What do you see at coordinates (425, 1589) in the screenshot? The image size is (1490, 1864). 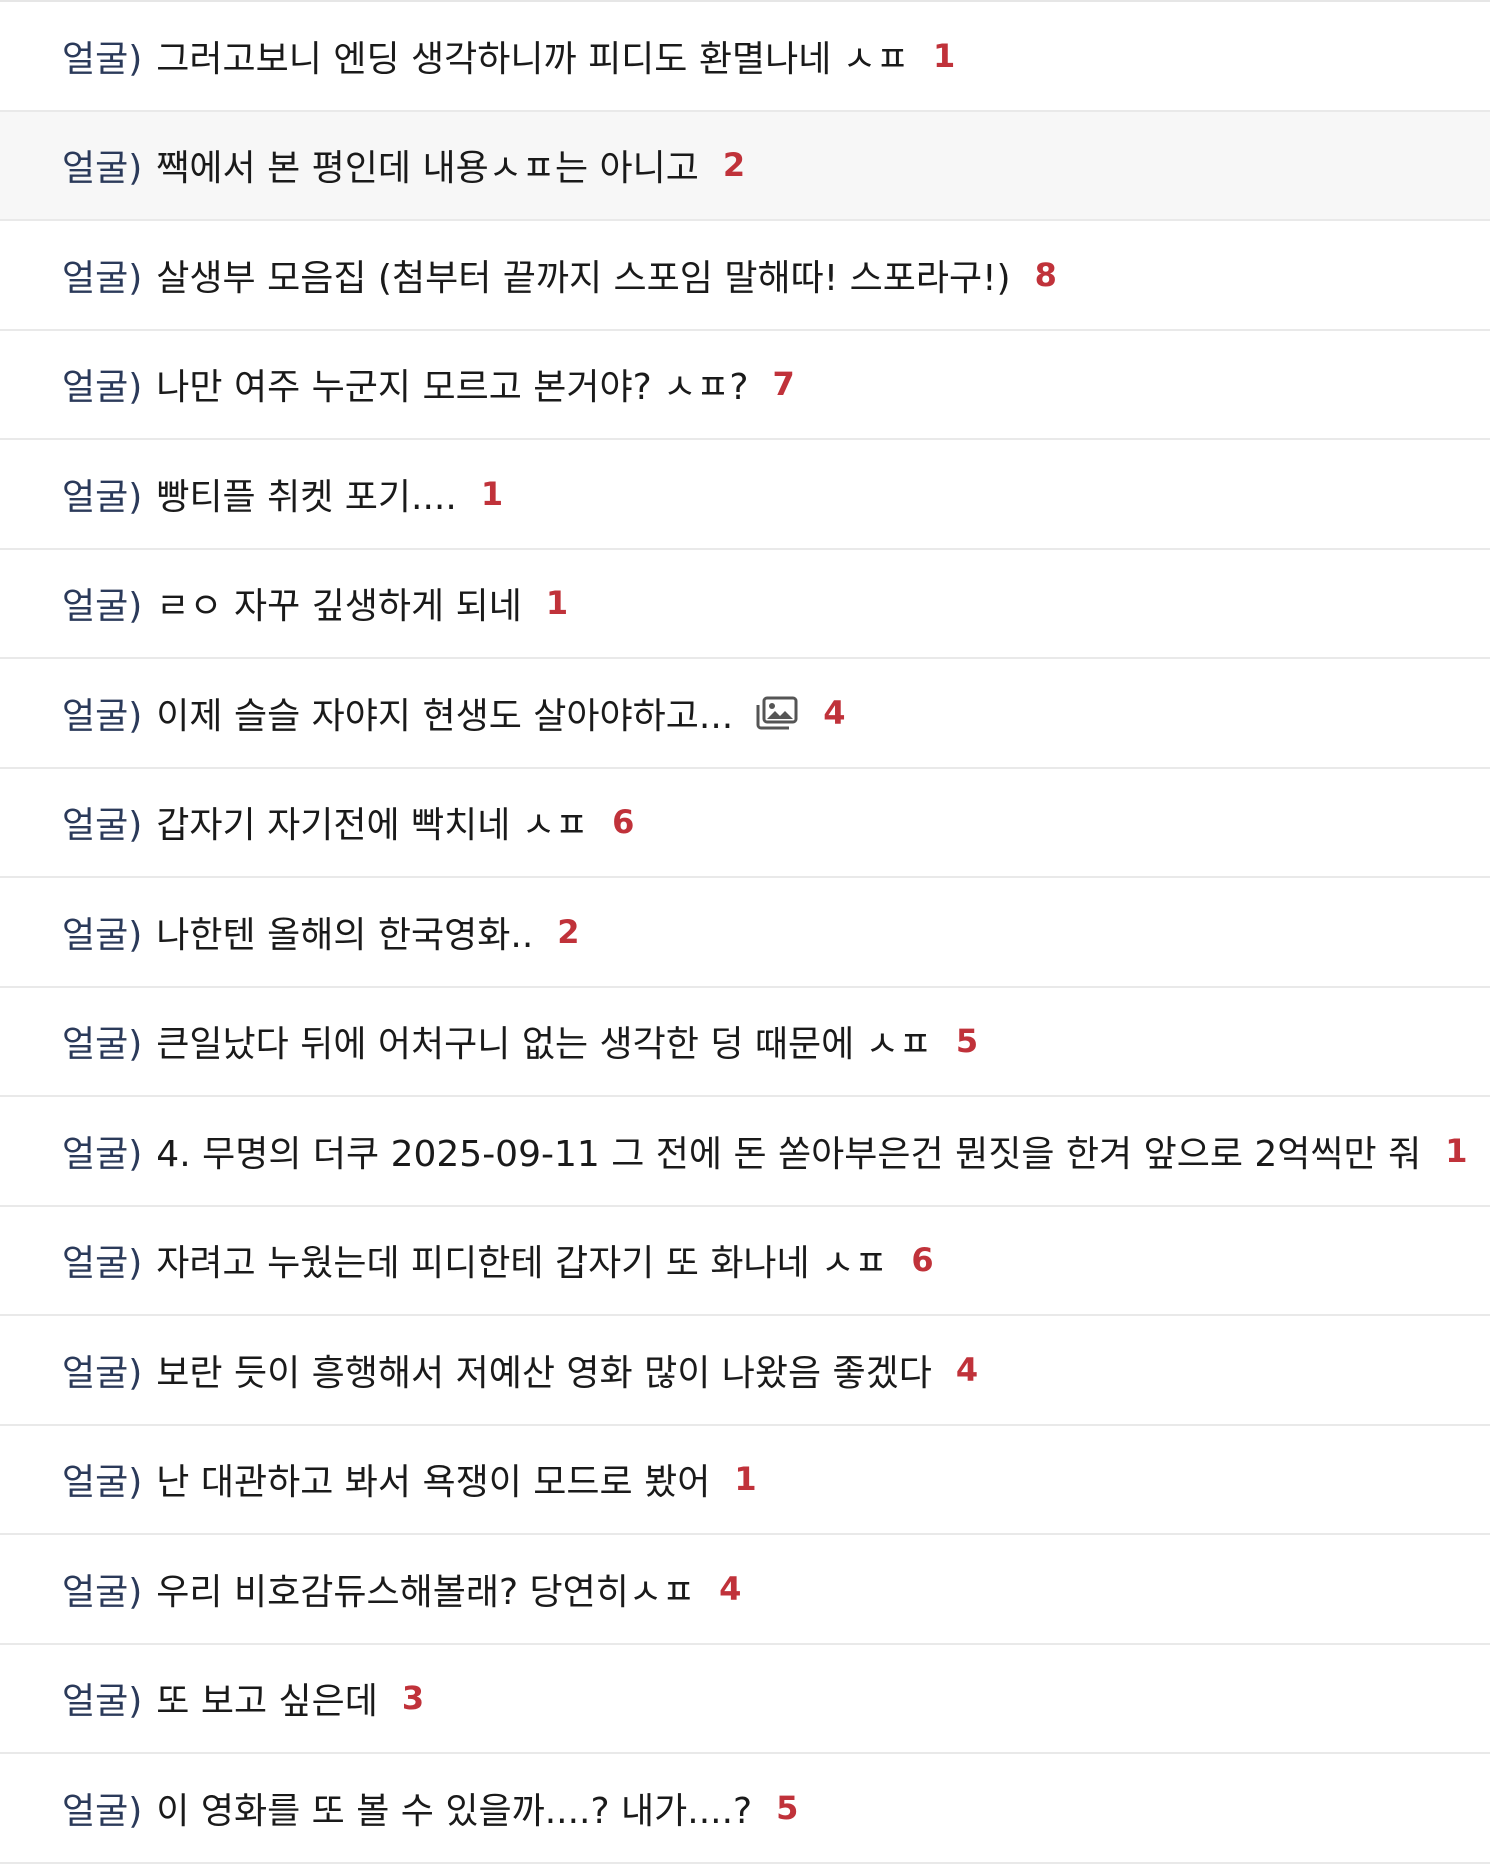 I see `post-title: 우리 비호감듀스해볼래? 당연히ㅅㅍ` at bounding box center [425, 1589].